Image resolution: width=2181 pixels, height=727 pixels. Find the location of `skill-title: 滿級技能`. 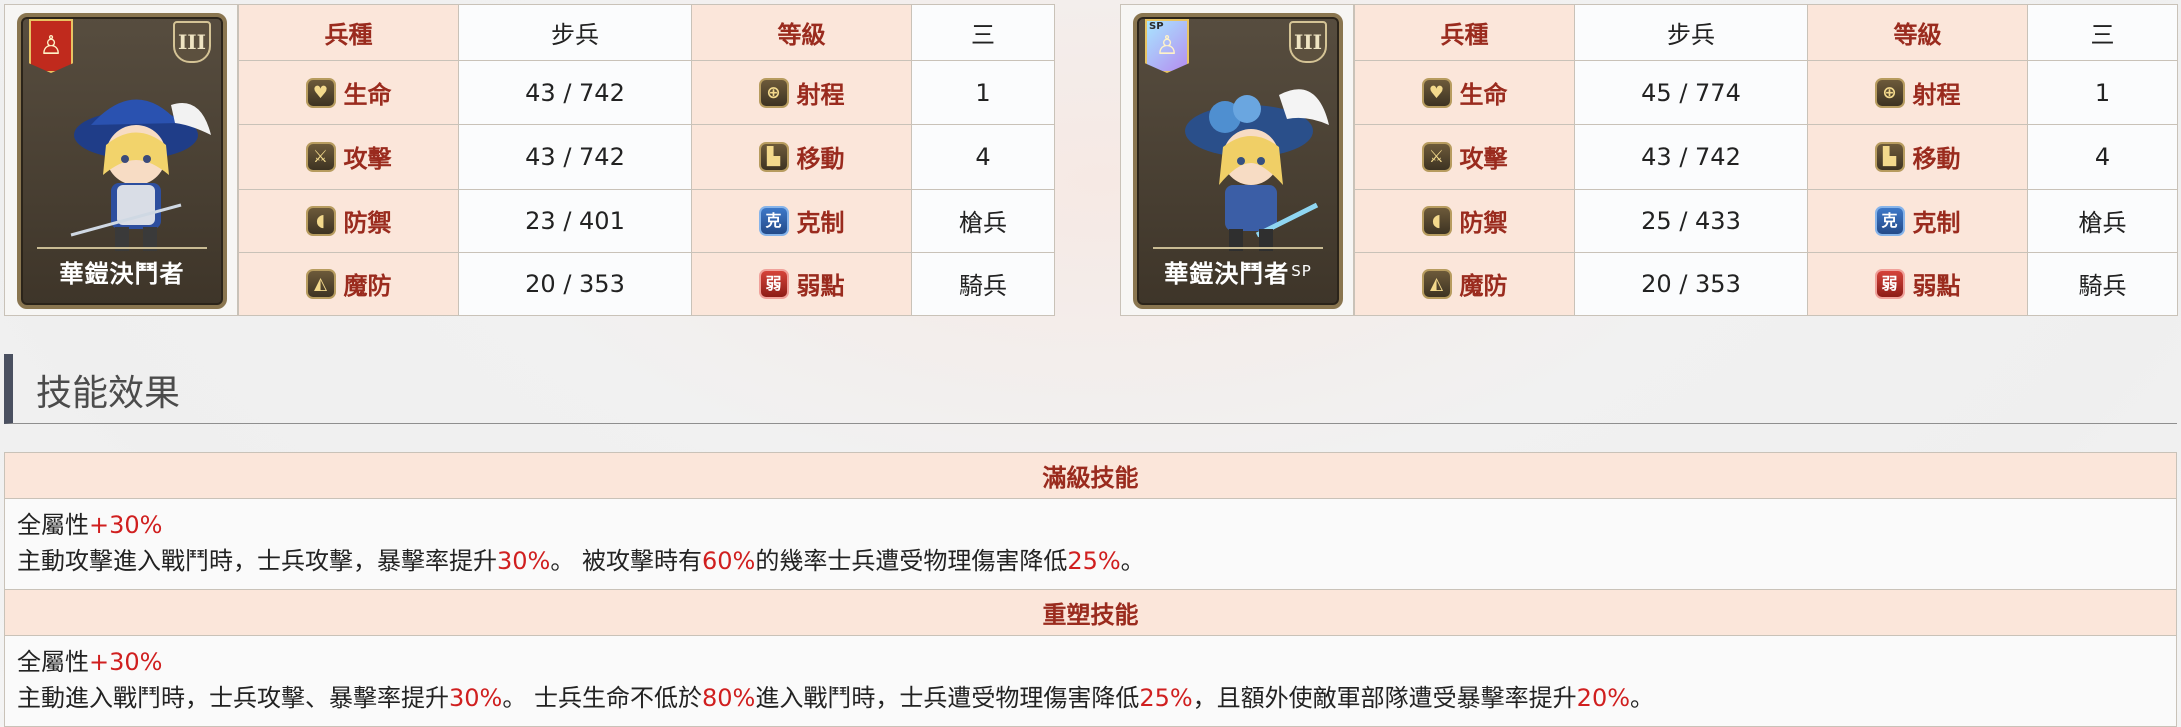

skill-title: 滿級技能 is located at coordinates (1090, 475).